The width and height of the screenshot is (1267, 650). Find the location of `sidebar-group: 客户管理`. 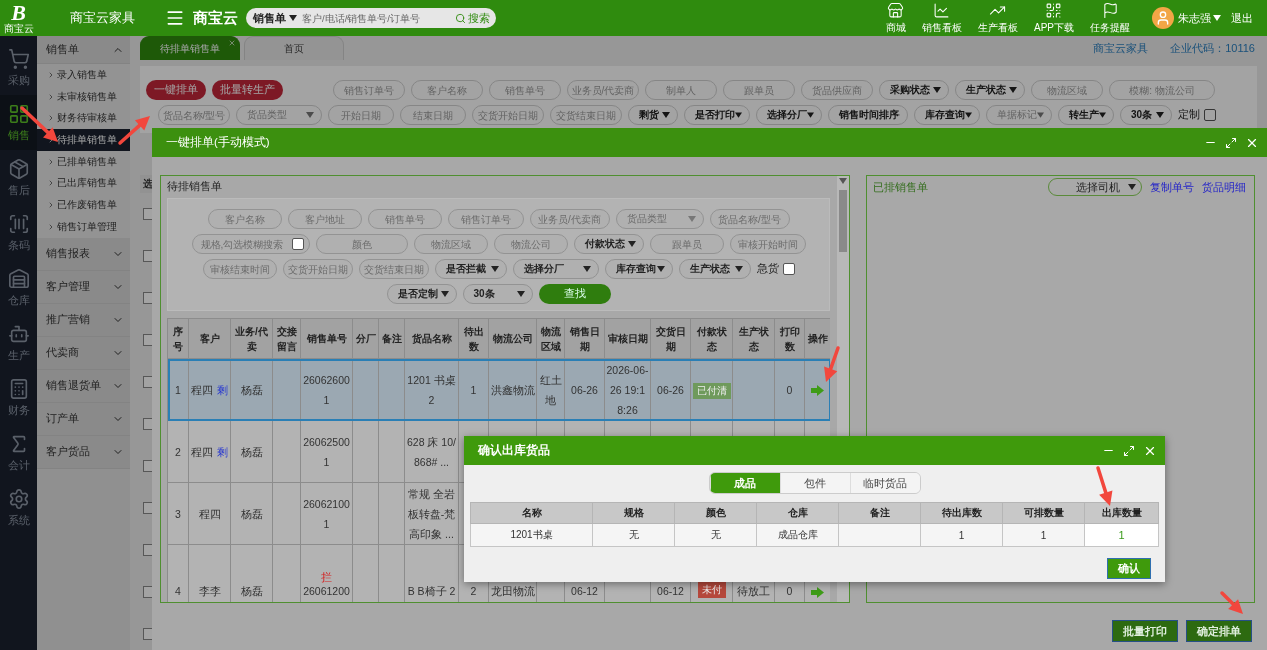

sidebar-group: 客户管理 is located at coordinates (83, 287).